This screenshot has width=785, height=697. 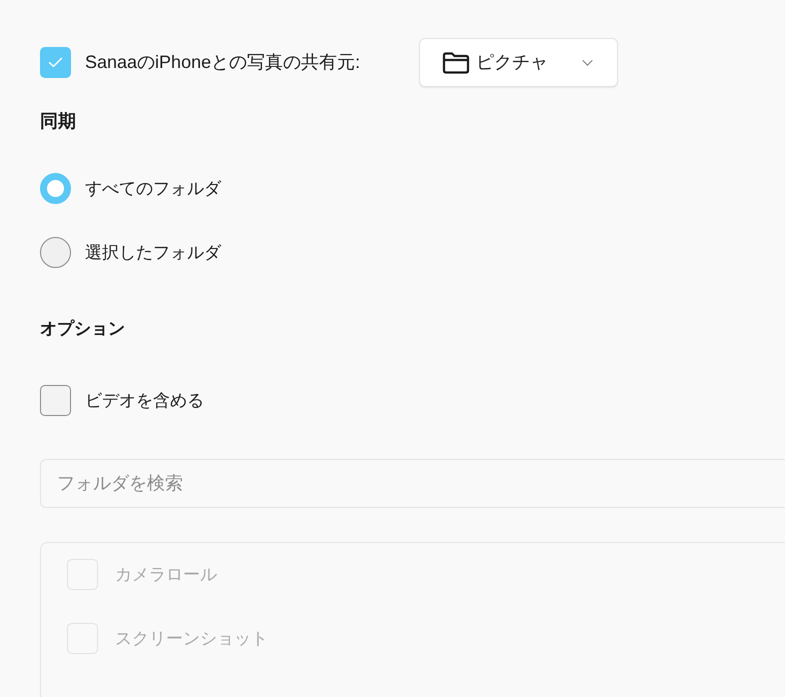 What do you see at coordinates (456, 63) in the screenshot?
I see `folder-icon` at bounding box center [456, 63].